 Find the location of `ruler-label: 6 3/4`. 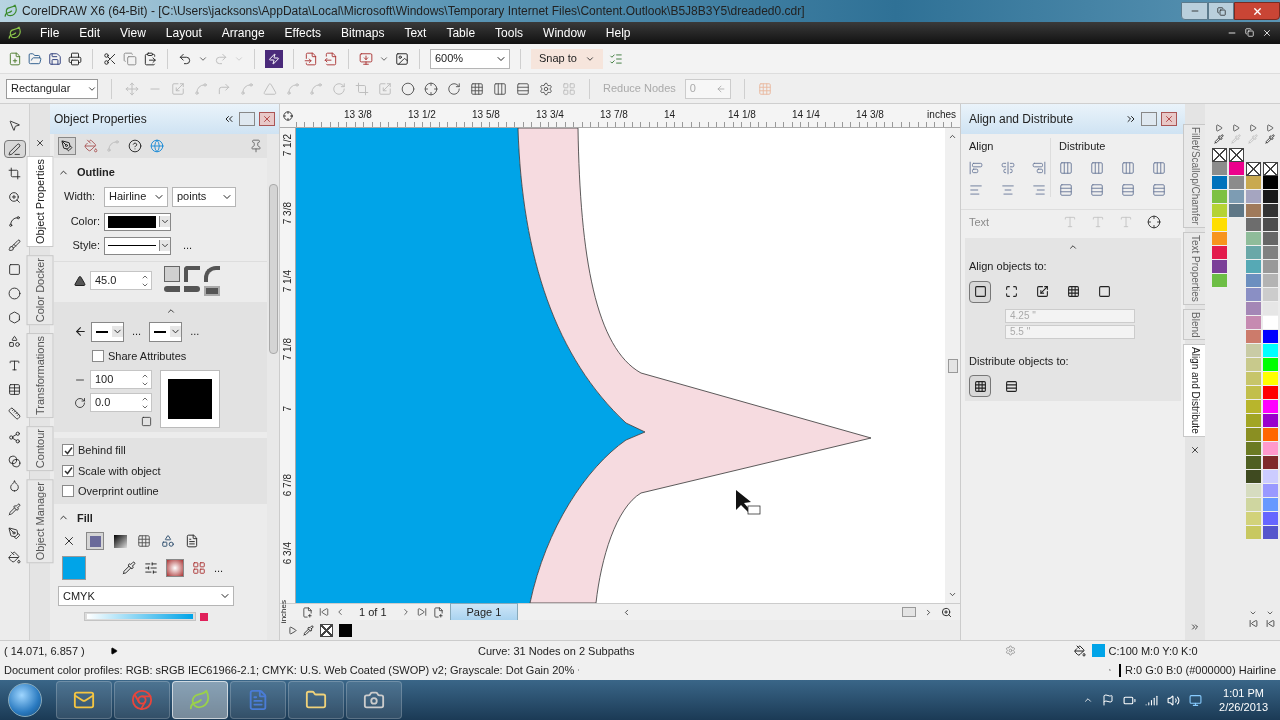

ruler-label: 6 3/4 is located at coordinates (287, 553).